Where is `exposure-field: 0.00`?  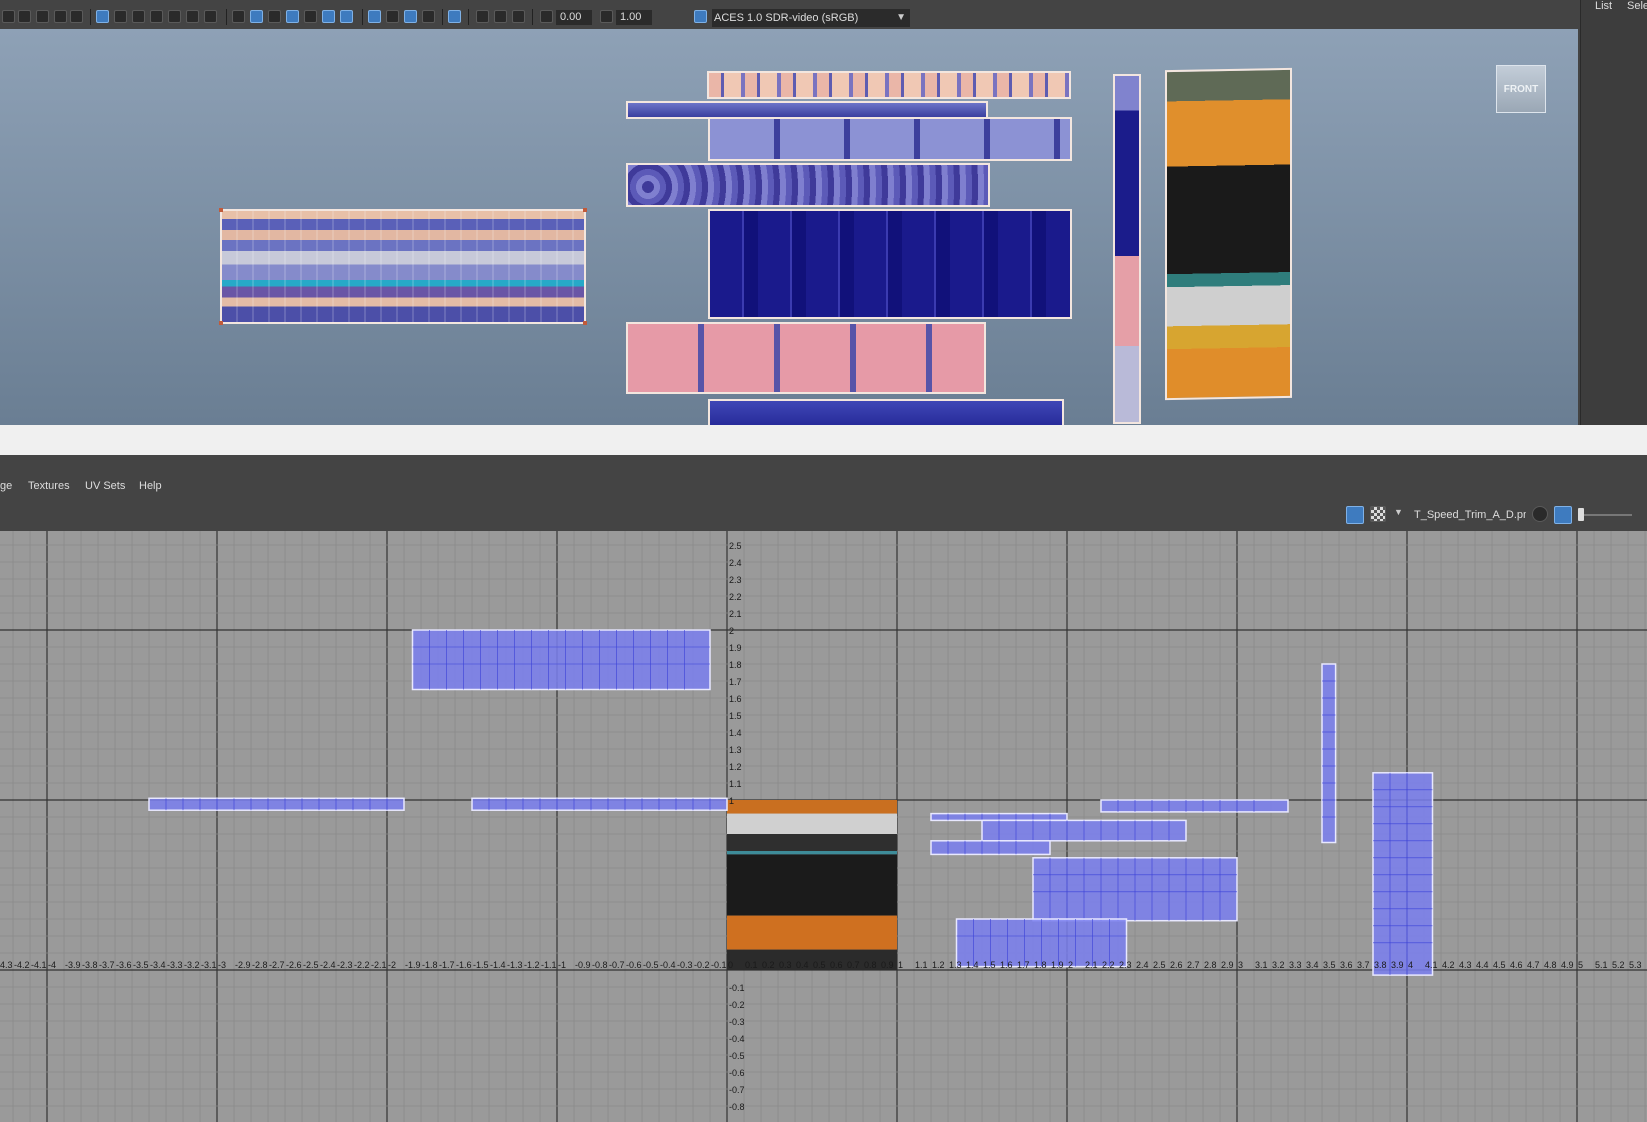 exposure-field: 0.00 is located at coordinates (574, 17).